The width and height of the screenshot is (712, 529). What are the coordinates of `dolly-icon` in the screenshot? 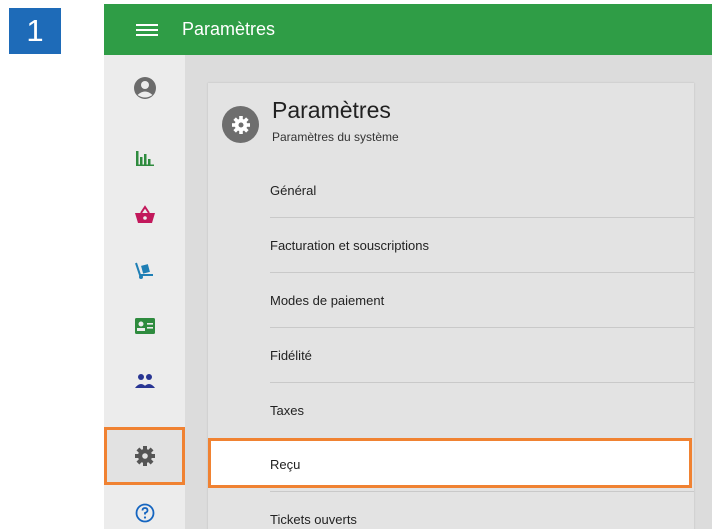 It's located at (143, 270).